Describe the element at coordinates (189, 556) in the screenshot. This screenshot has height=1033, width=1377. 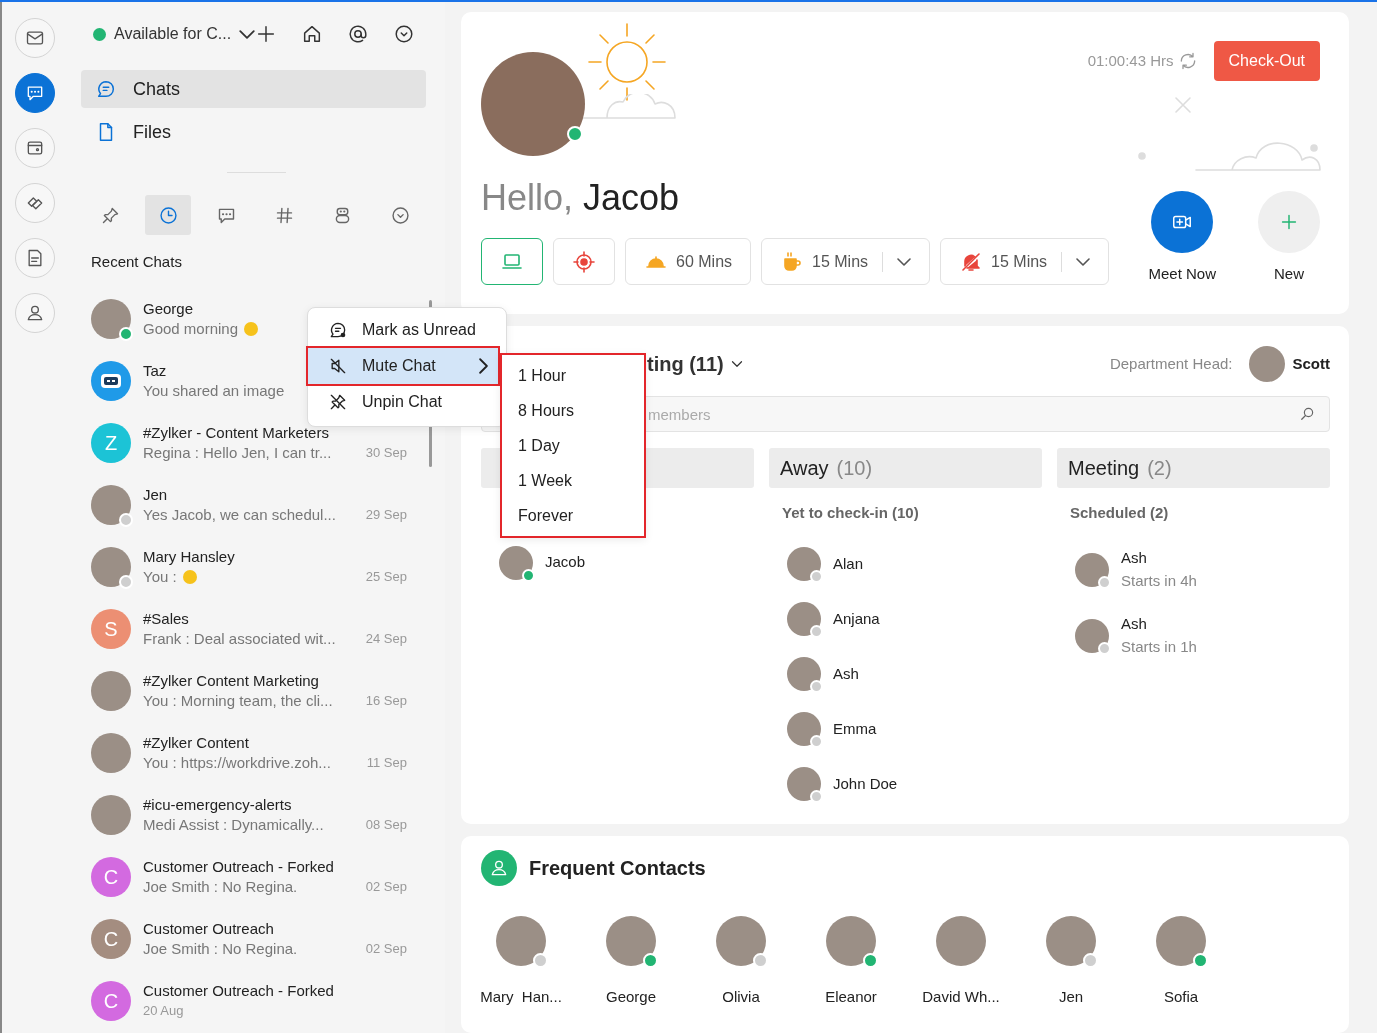
I see `chat-name: Mary Hansley` at that location.